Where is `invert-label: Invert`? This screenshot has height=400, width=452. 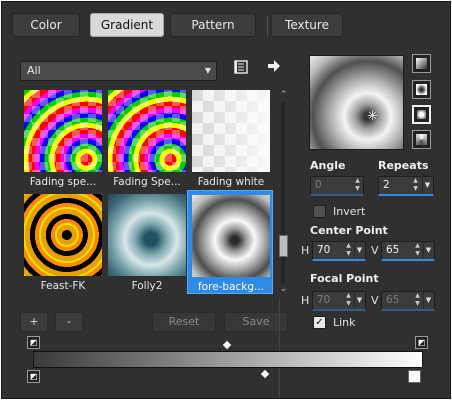
invert-label: Invert is located at coordinates (349, 211).